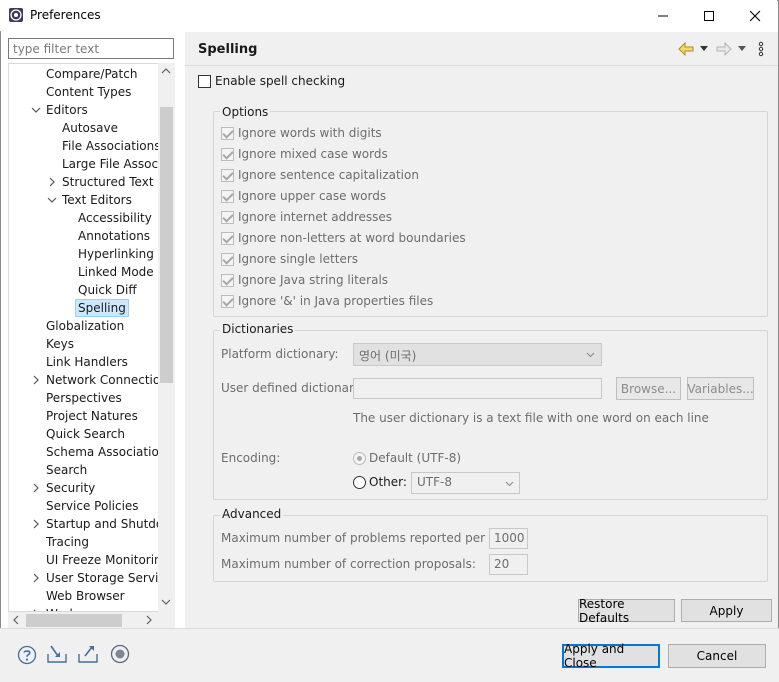 This screenshot has height=682, width=779. I want to click on option-checkbox: Ignore upper case words, so click(303, 196).